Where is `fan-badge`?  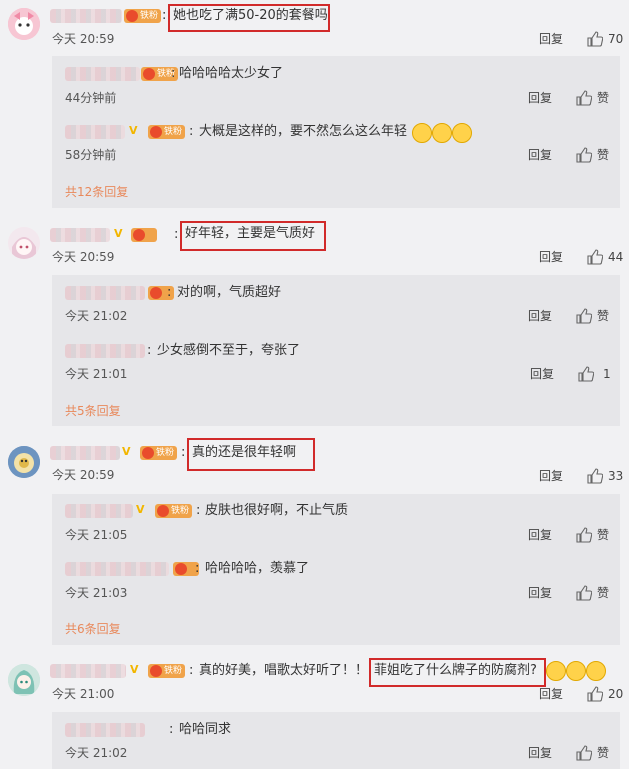 fan-badge is located at coordinates (144, 235).